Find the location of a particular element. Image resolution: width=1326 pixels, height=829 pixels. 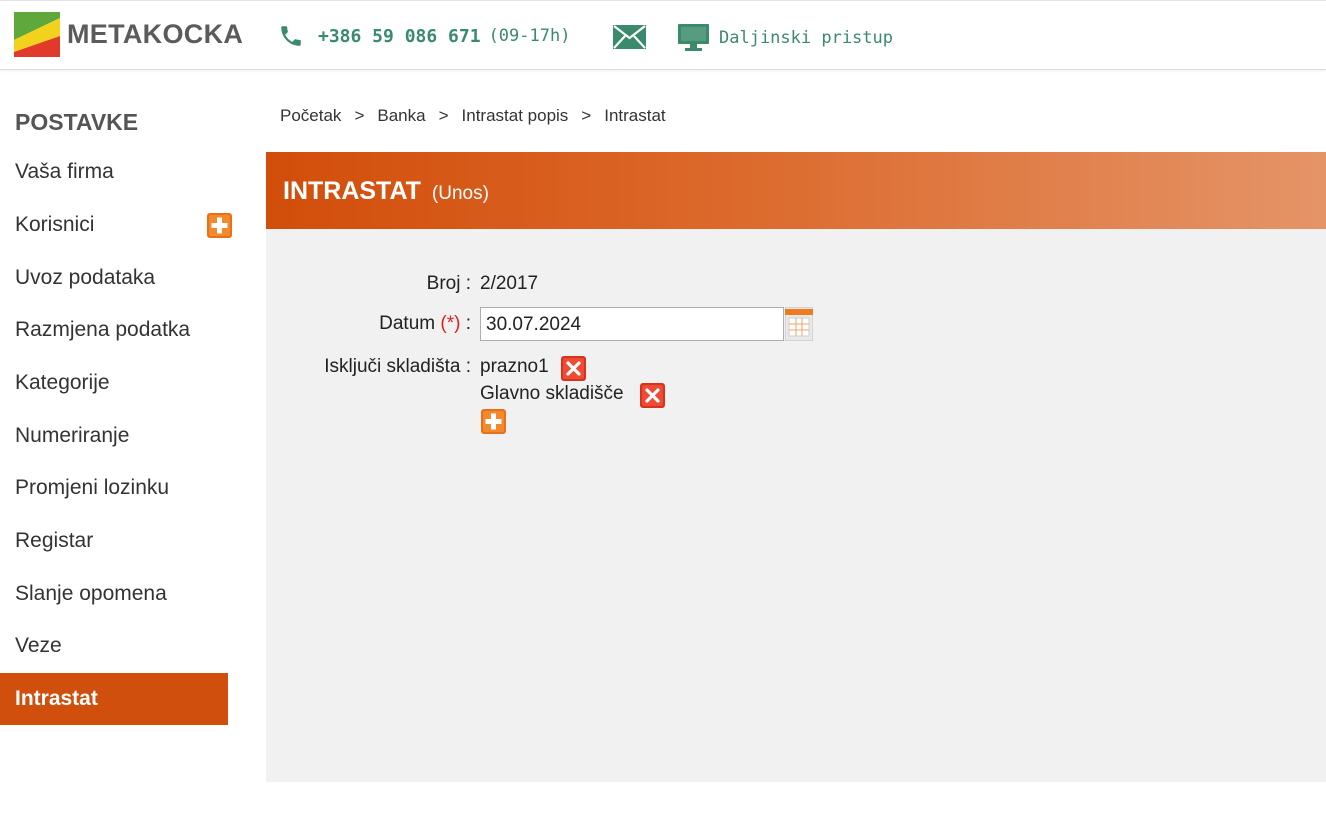

sidebar-item-label: Kategorije is located at coordinates (62, 382).